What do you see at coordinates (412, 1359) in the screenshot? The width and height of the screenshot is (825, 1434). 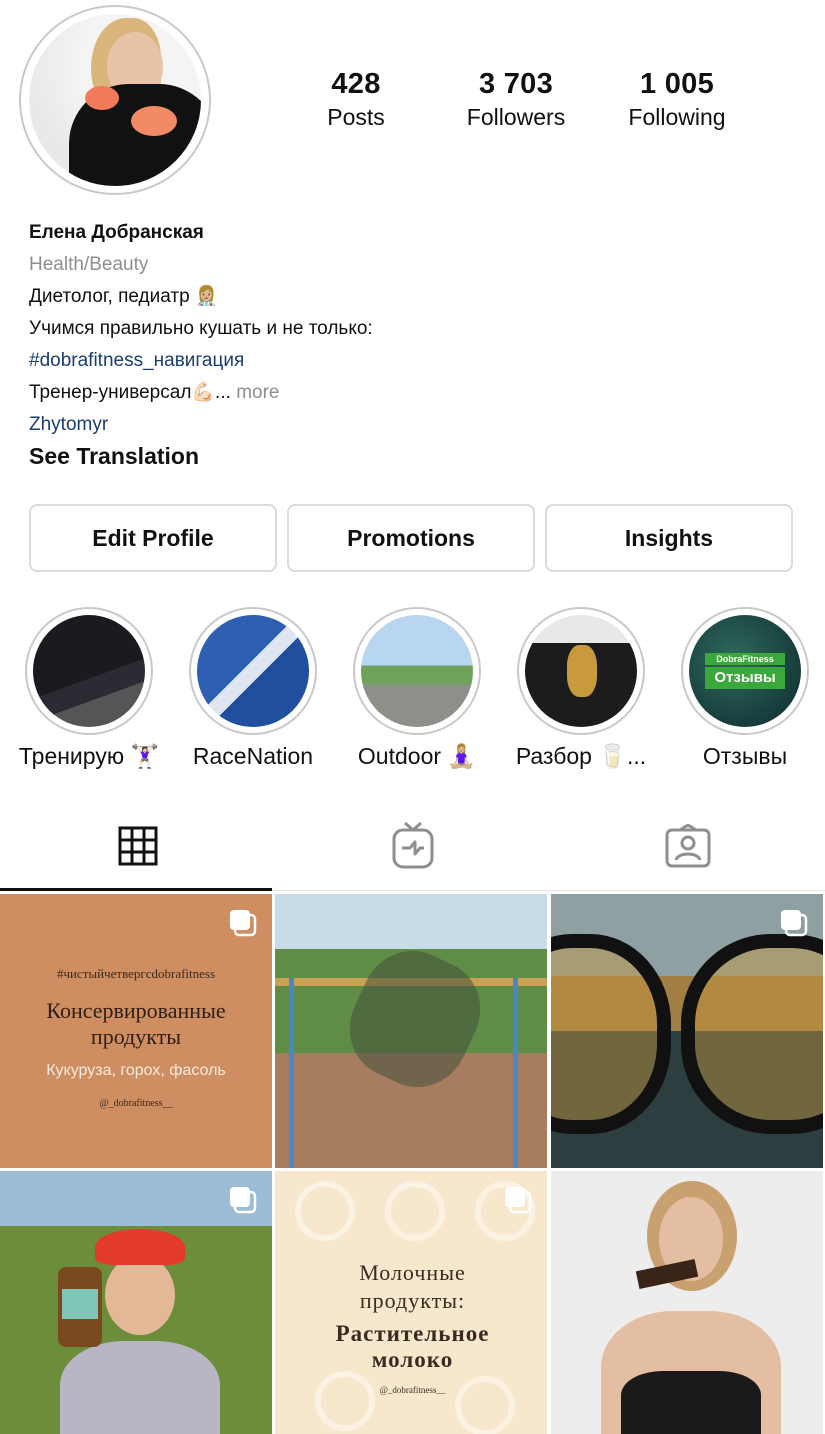 I see `post-title-line: молоко` at bounding box center [412, 1359].